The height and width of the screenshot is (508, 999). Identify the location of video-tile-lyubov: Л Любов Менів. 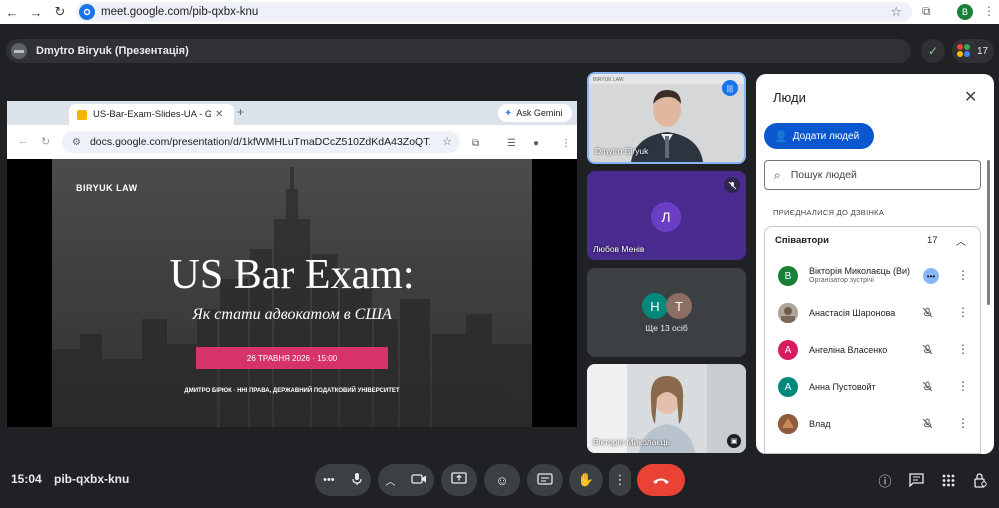
(666, 215).